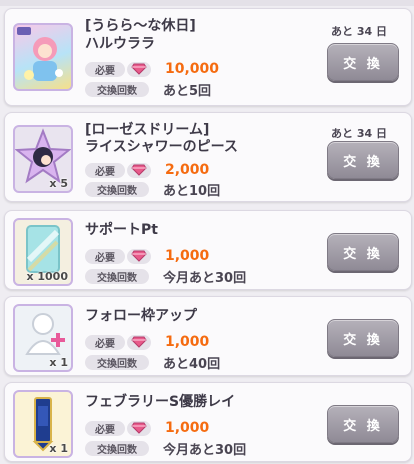 This screenshot has width=414, height=464. What do you see at coordinates (192, 364) in the screenshot?
I see `remaining-count: あと40回` at bounding box center [192, 364].